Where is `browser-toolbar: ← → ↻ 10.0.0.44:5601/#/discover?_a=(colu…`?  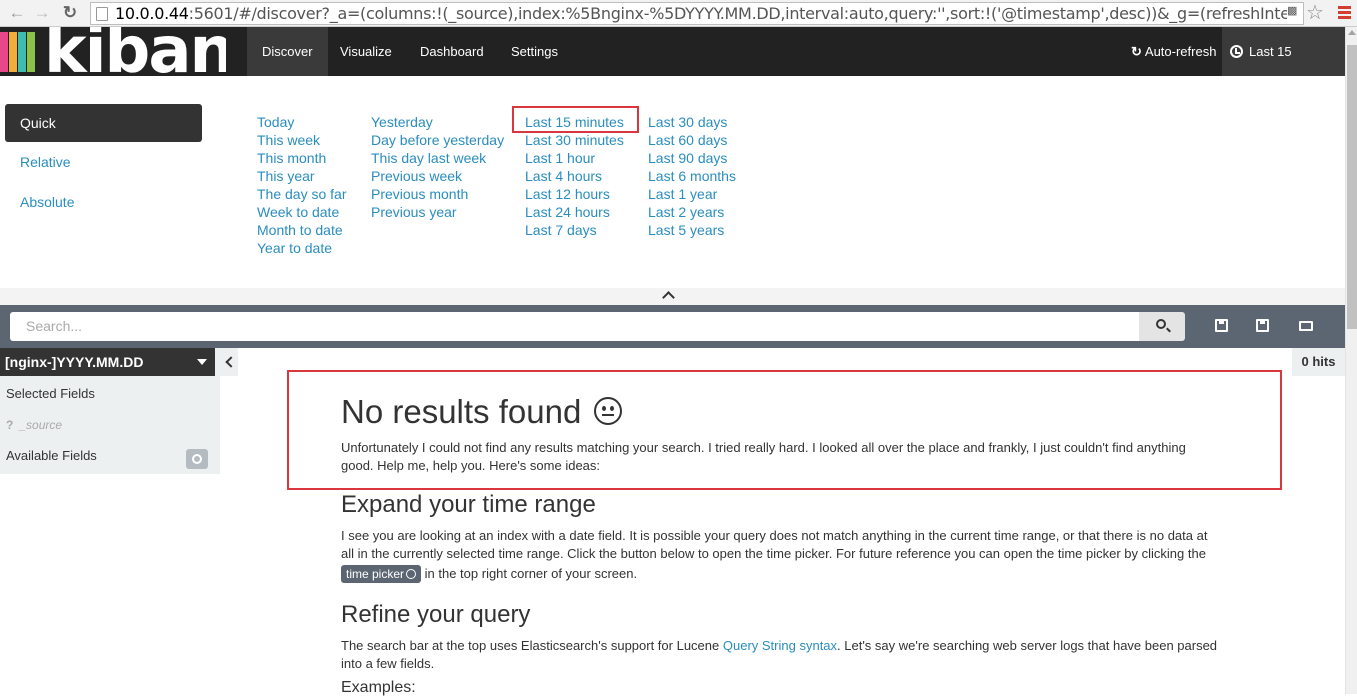 browser-toolbar: ← → ↻ 10.0.0.44:5601/#/discover?_a=(colu… is located at coordinates (678, 13).